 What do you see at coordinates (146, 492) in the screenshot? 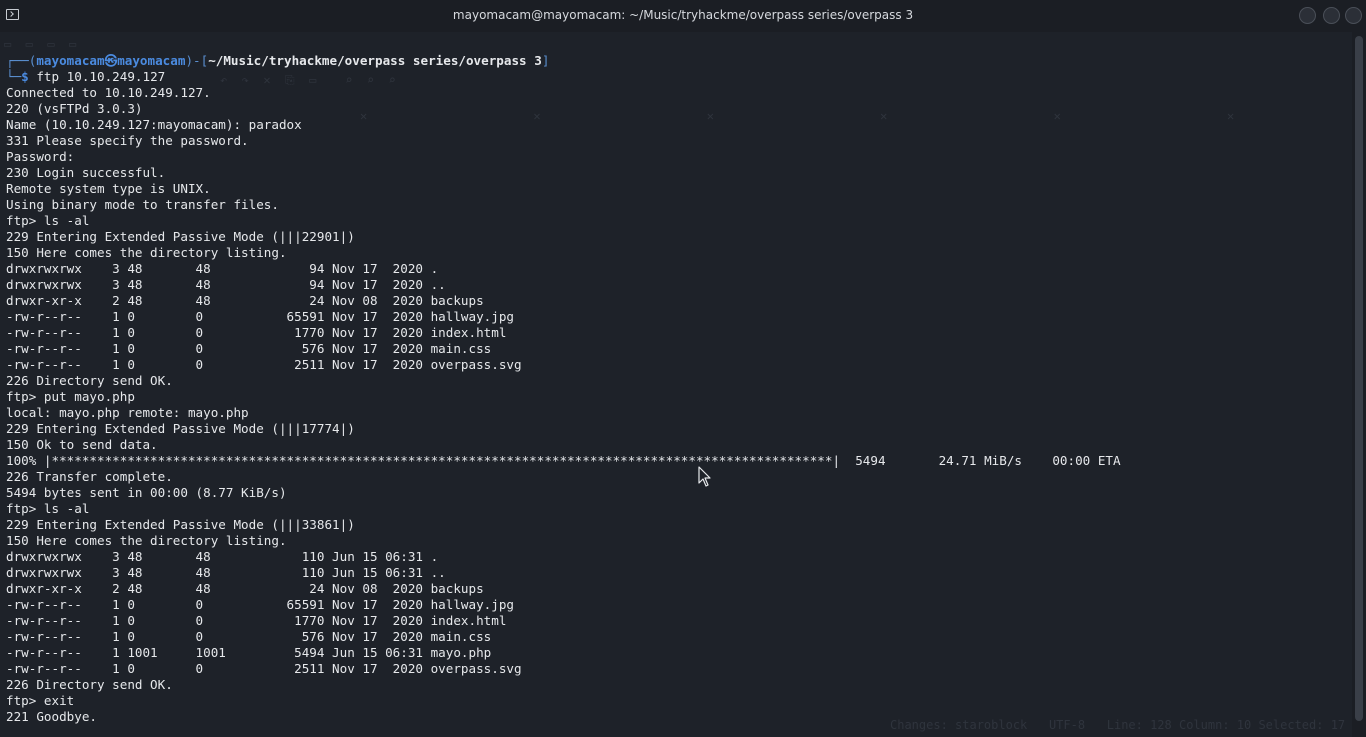
I see `output-line: 5494 bytes sent in 00:00 (8.77 KiB/s)` at bounding box center [146, 492].